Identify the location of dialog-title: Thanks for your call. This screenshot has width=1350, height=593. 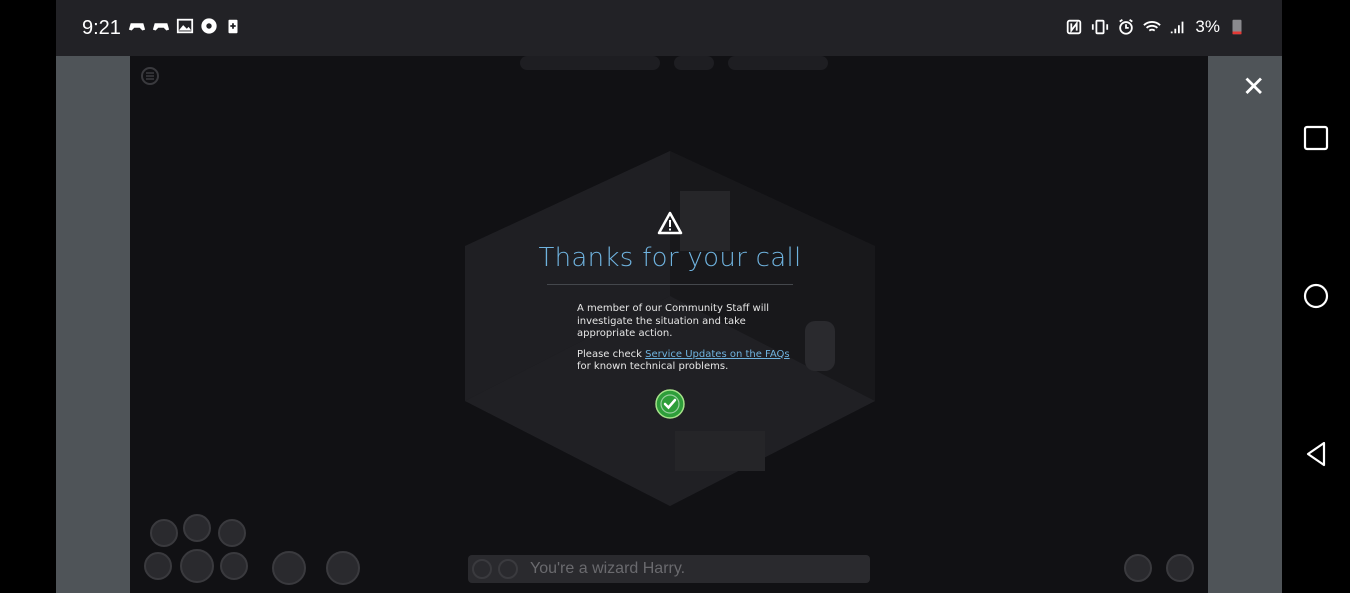
(670, 258).